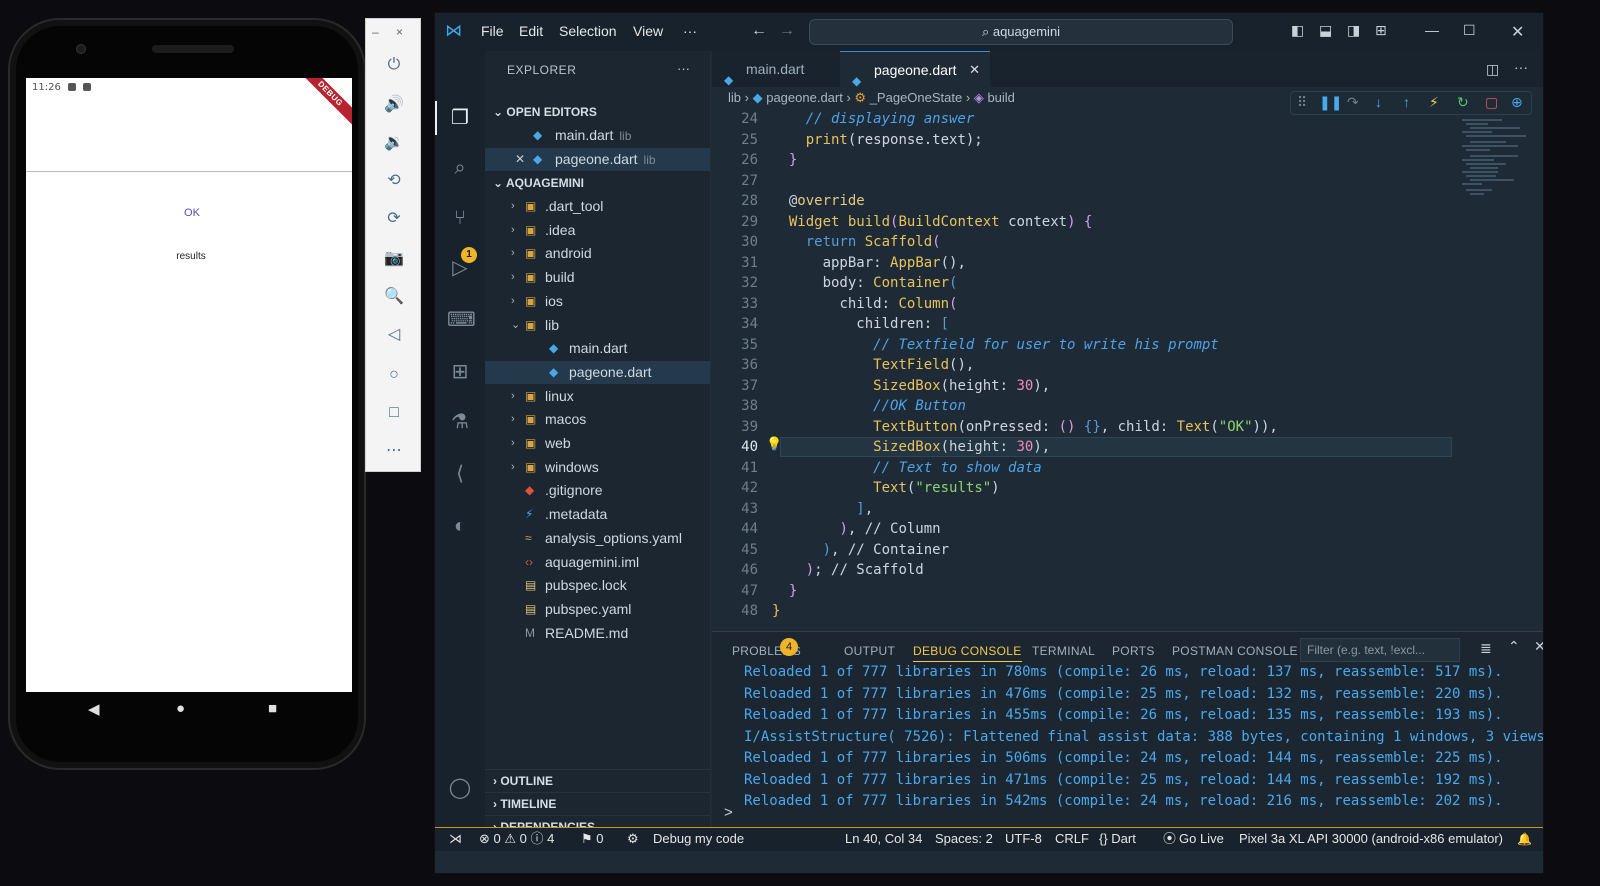 The width and height of the screenshot is (1600, 886). Describe the element at coordinates (460, 168) in the screenshot. I see `search-view-icon: ⌕` at that location.